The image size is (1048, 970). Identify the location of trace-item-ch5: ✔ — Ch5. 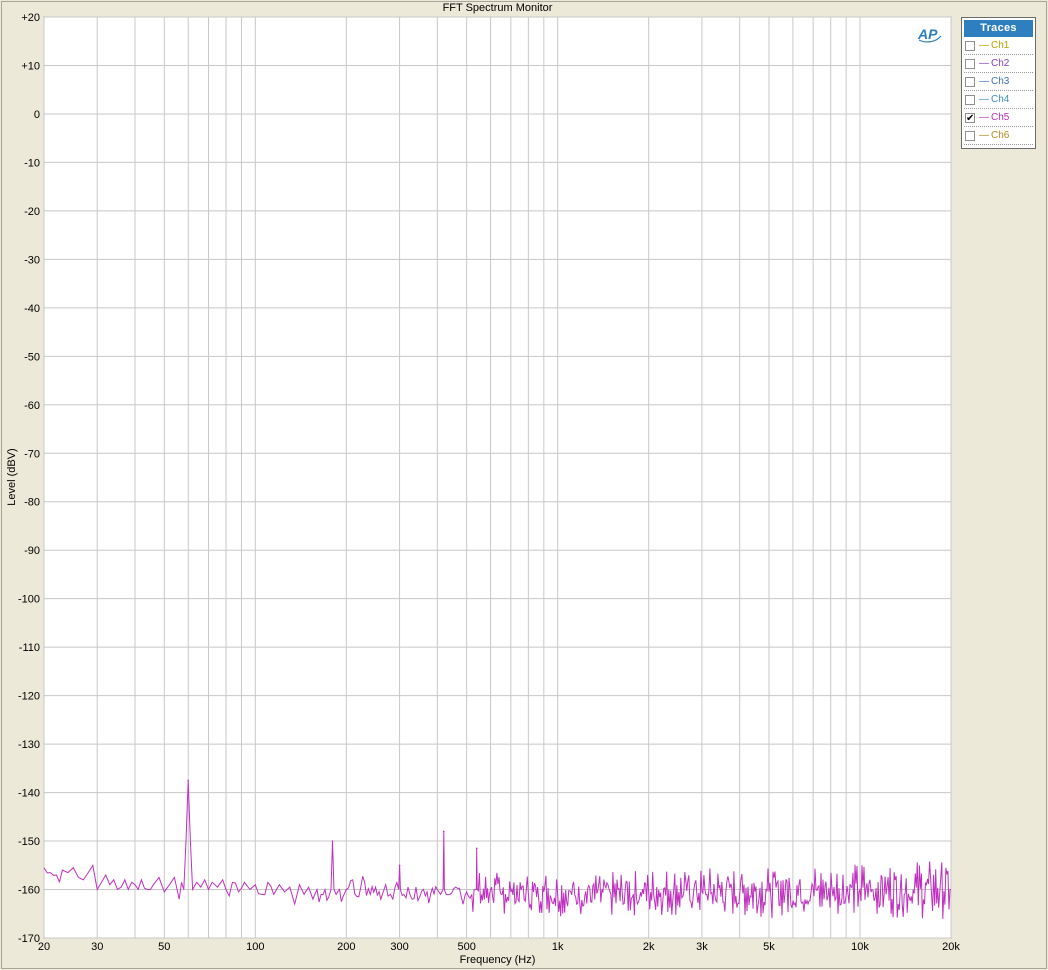
(998, 118).